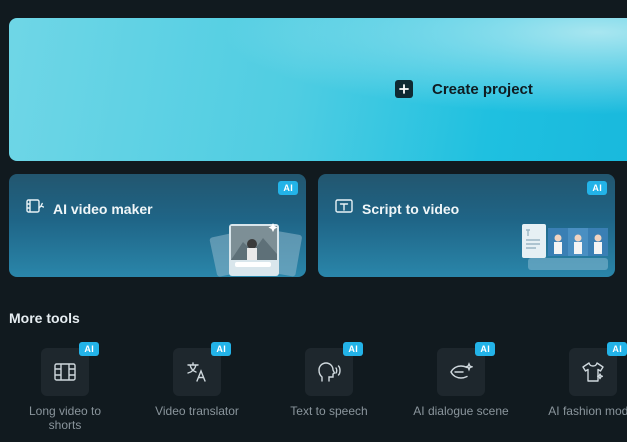  What do you see at coordinates (587, 411) in the screenshot?
I see `tool-label: AI fashion model` at bounding box center [587, 411].